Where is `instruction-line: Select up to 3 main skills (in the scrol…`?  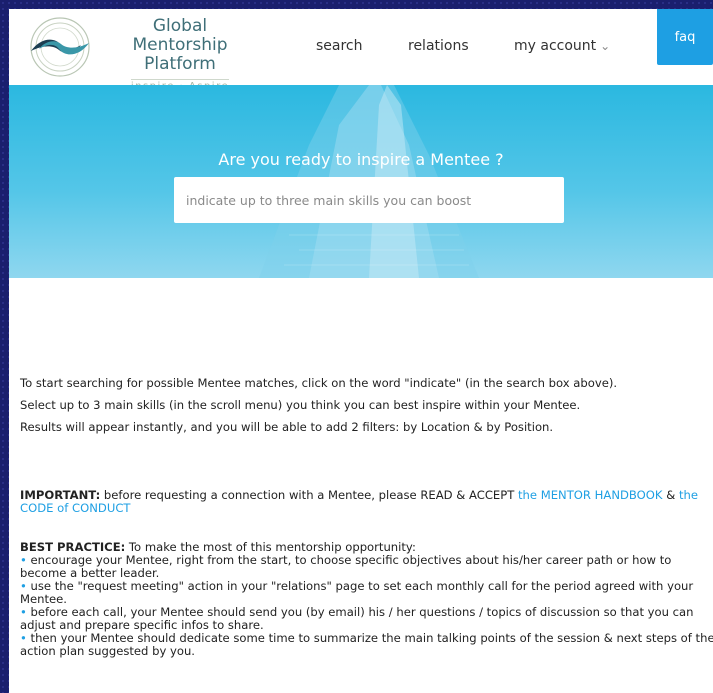 instruction-line: Select up to 3 main skills (in the scrol… is located at coordinates (300, 405).